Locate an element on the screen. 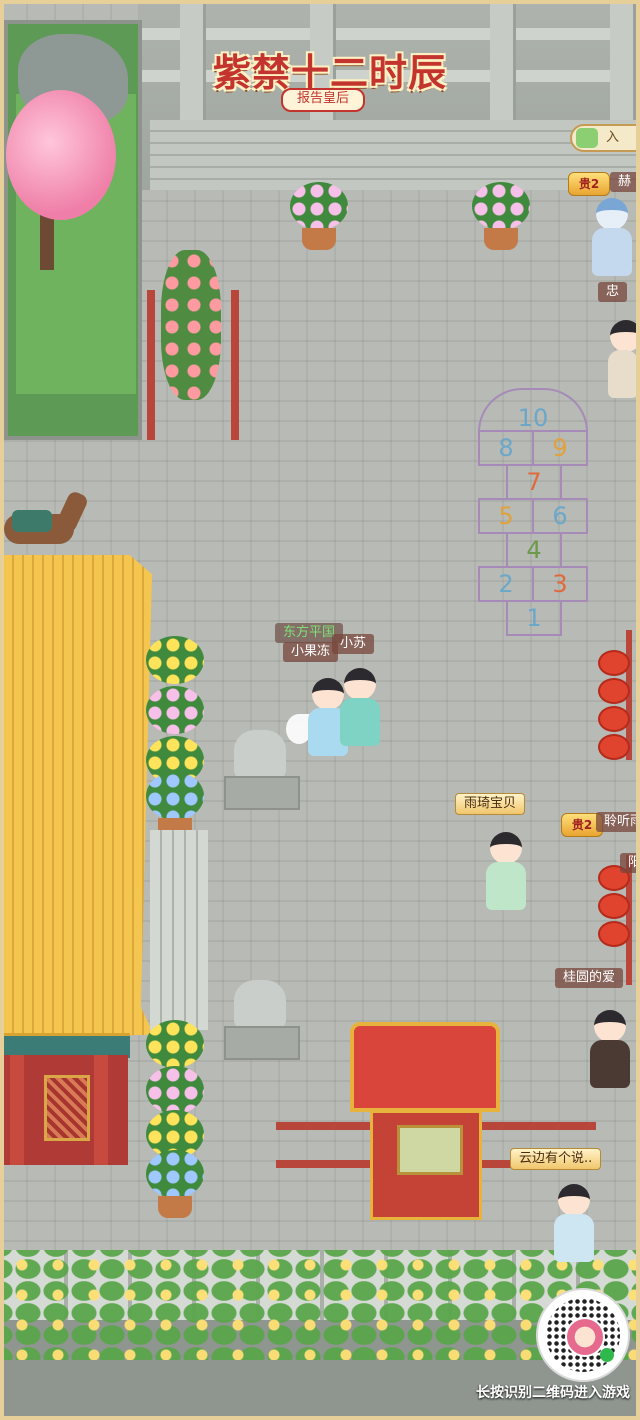 The height and width of the screenshot is (1420, 640). player-name-top-right: 赫 is located at coordinates (625, 182).